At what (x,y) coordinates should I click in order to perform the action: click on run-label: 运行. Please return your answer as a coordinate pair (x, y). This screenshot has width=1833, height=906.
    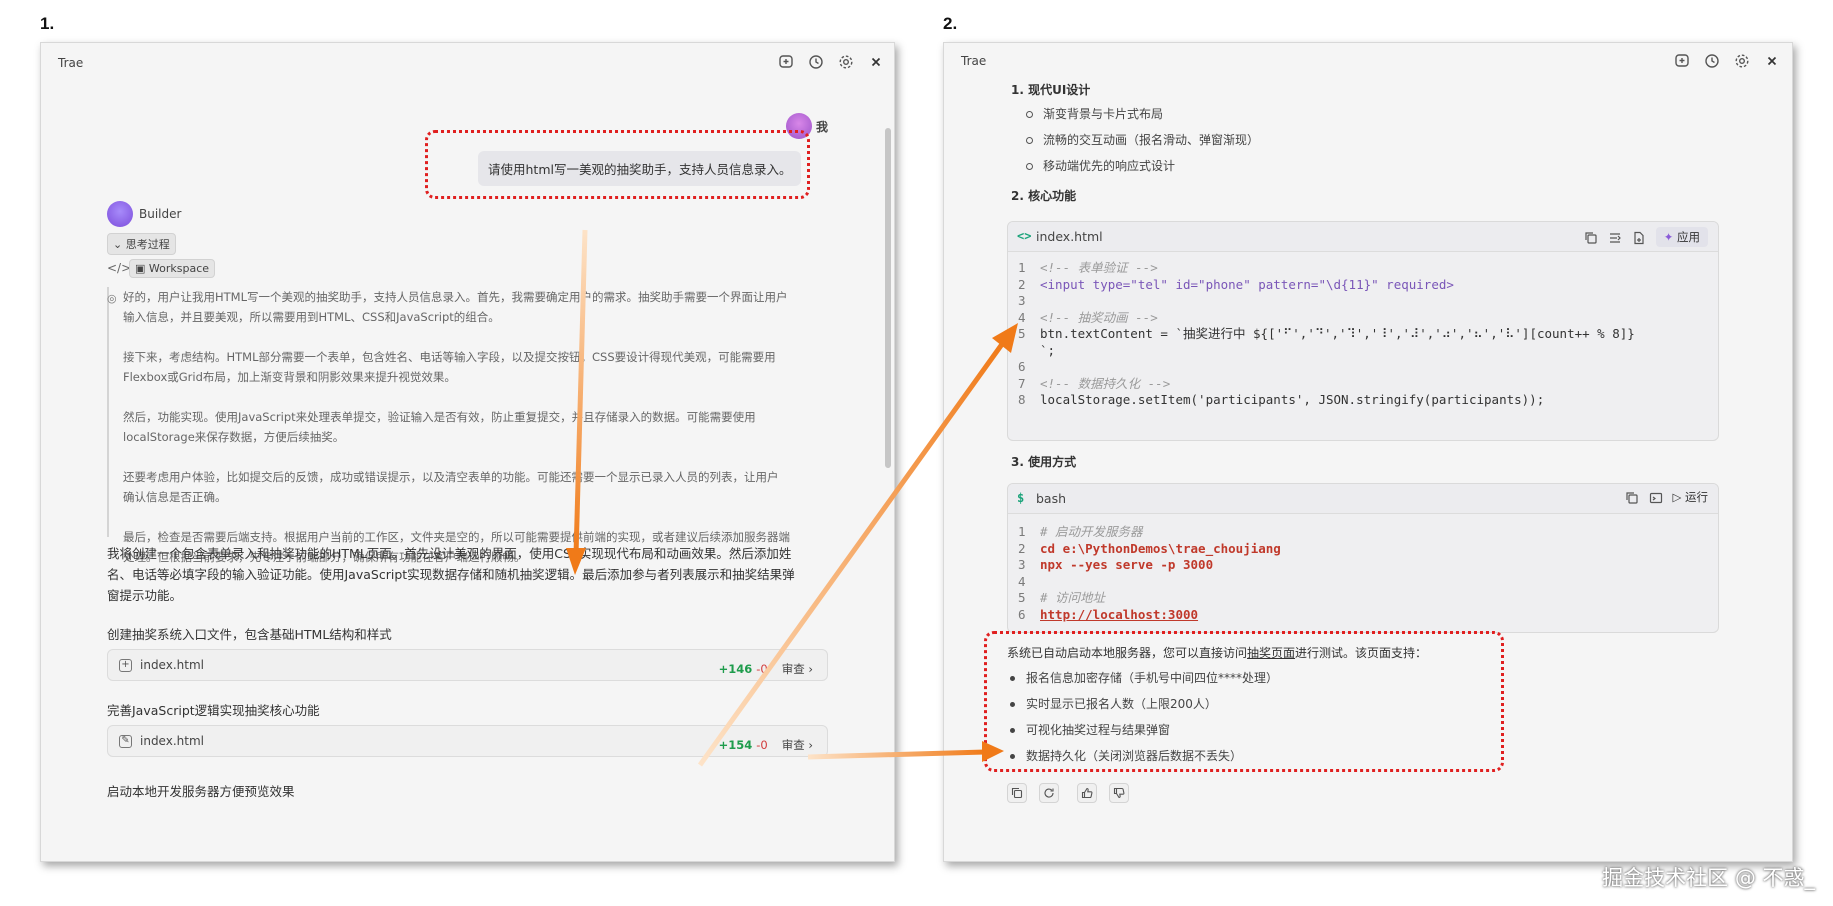
    Looking at the image, I should click on (1696, 497).